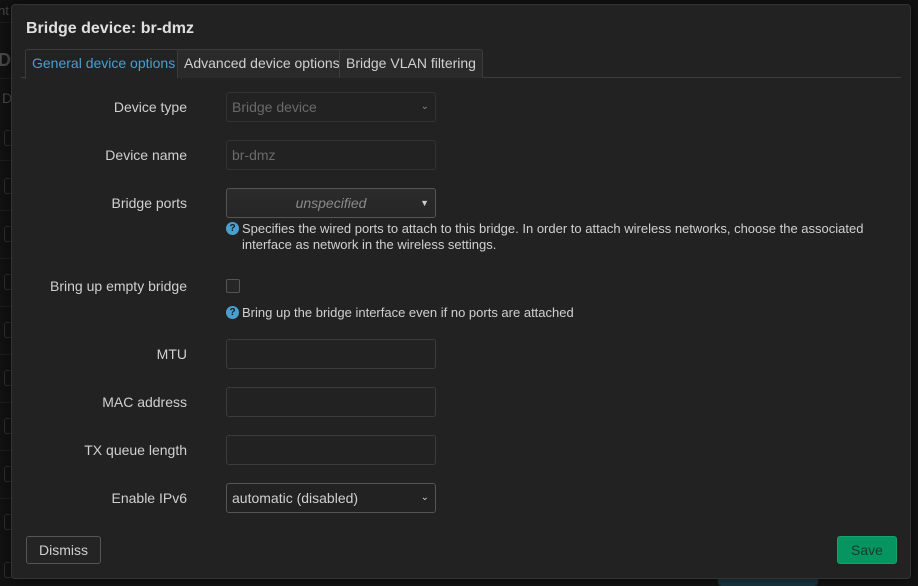 The height and width of the screenshot is (586, 918). I want to click on enable-ipv6-label: Enable IPv6, so click(149, 498).